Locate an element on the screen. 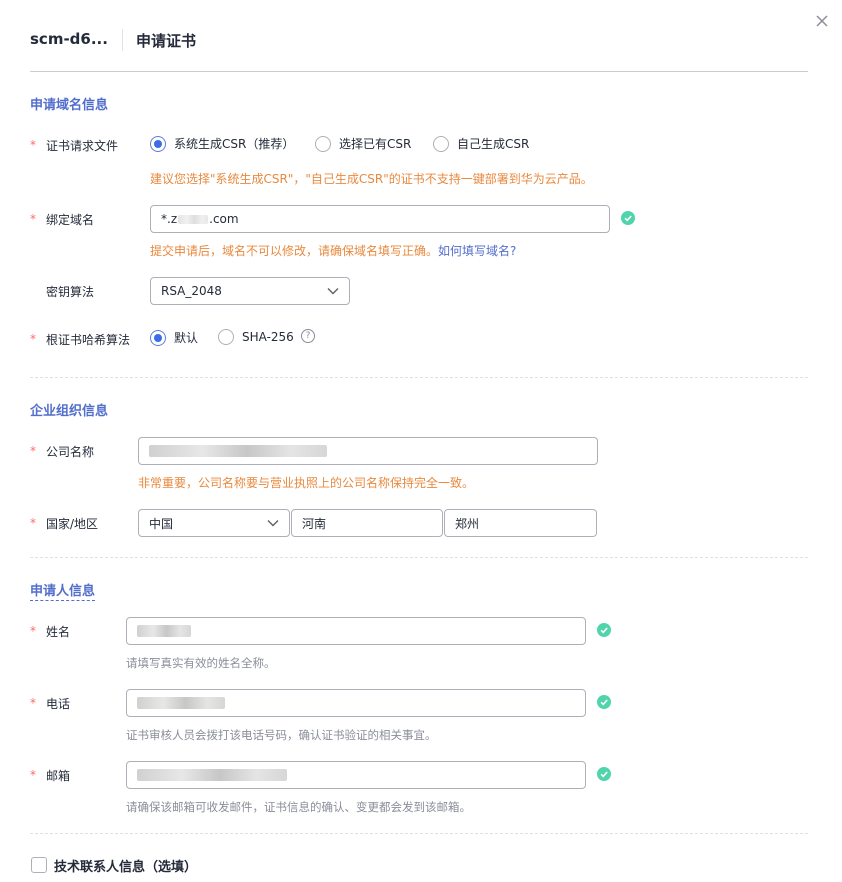  province-input: 河南 is located at coordinates (367, 523).